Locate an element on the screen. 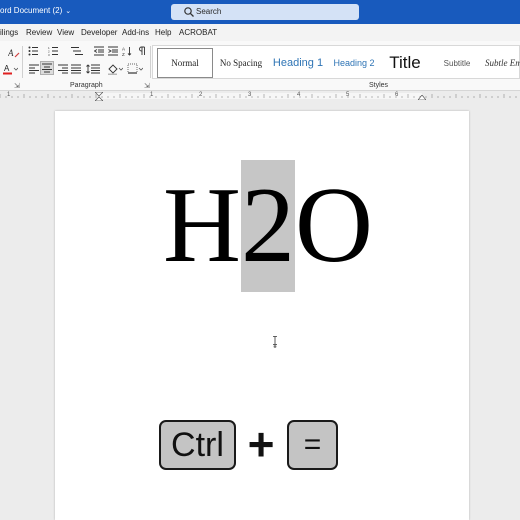 This screenshot has width=520, height=520. line-spacing-icon is located at coordinates (93, 69).